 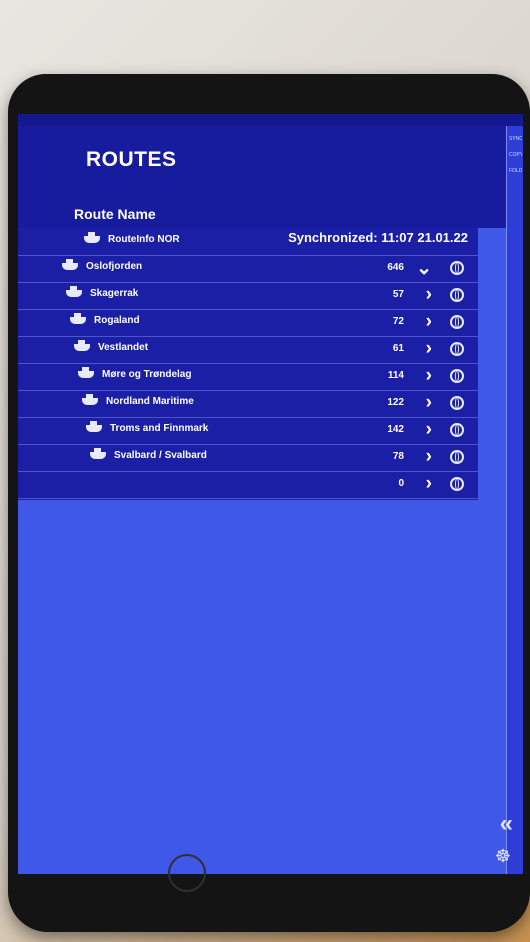 I want to click on route-name: Troms and Finnmark, so click(x=159, y=428).